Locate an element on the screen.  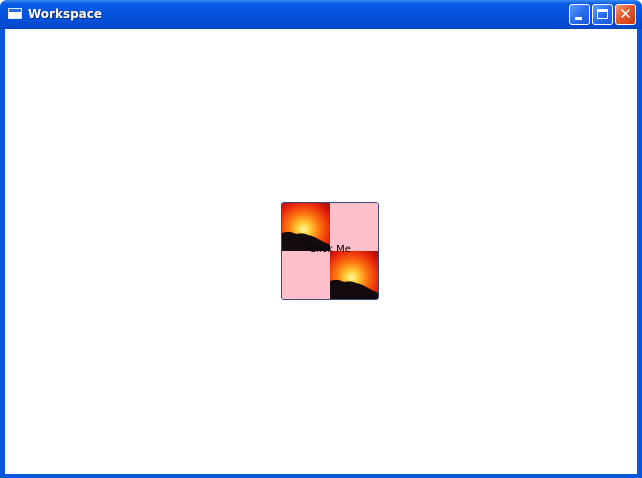
close-icon: ✕ is located at coordinates (625, 14).